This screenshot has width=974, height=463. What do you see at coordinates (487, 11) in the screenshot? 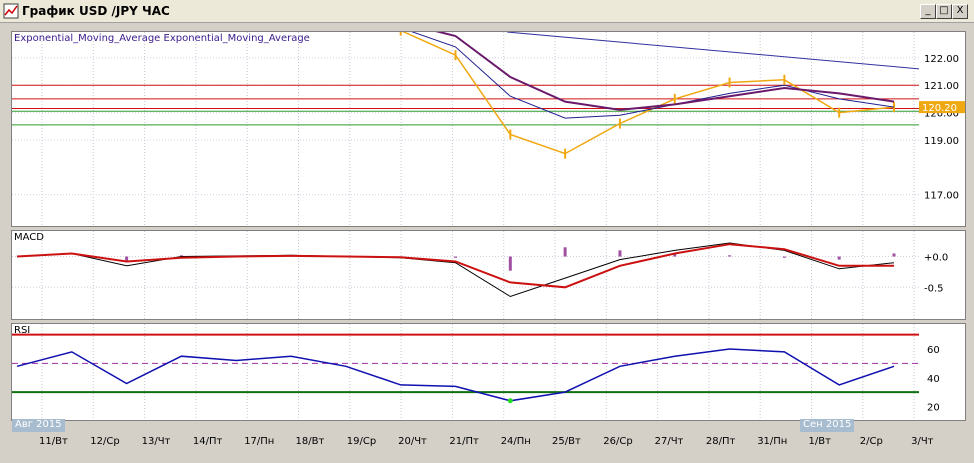
I see `title-bar: График USD /JPY ЧАС _ □ X` at bounding box center [487, 11].